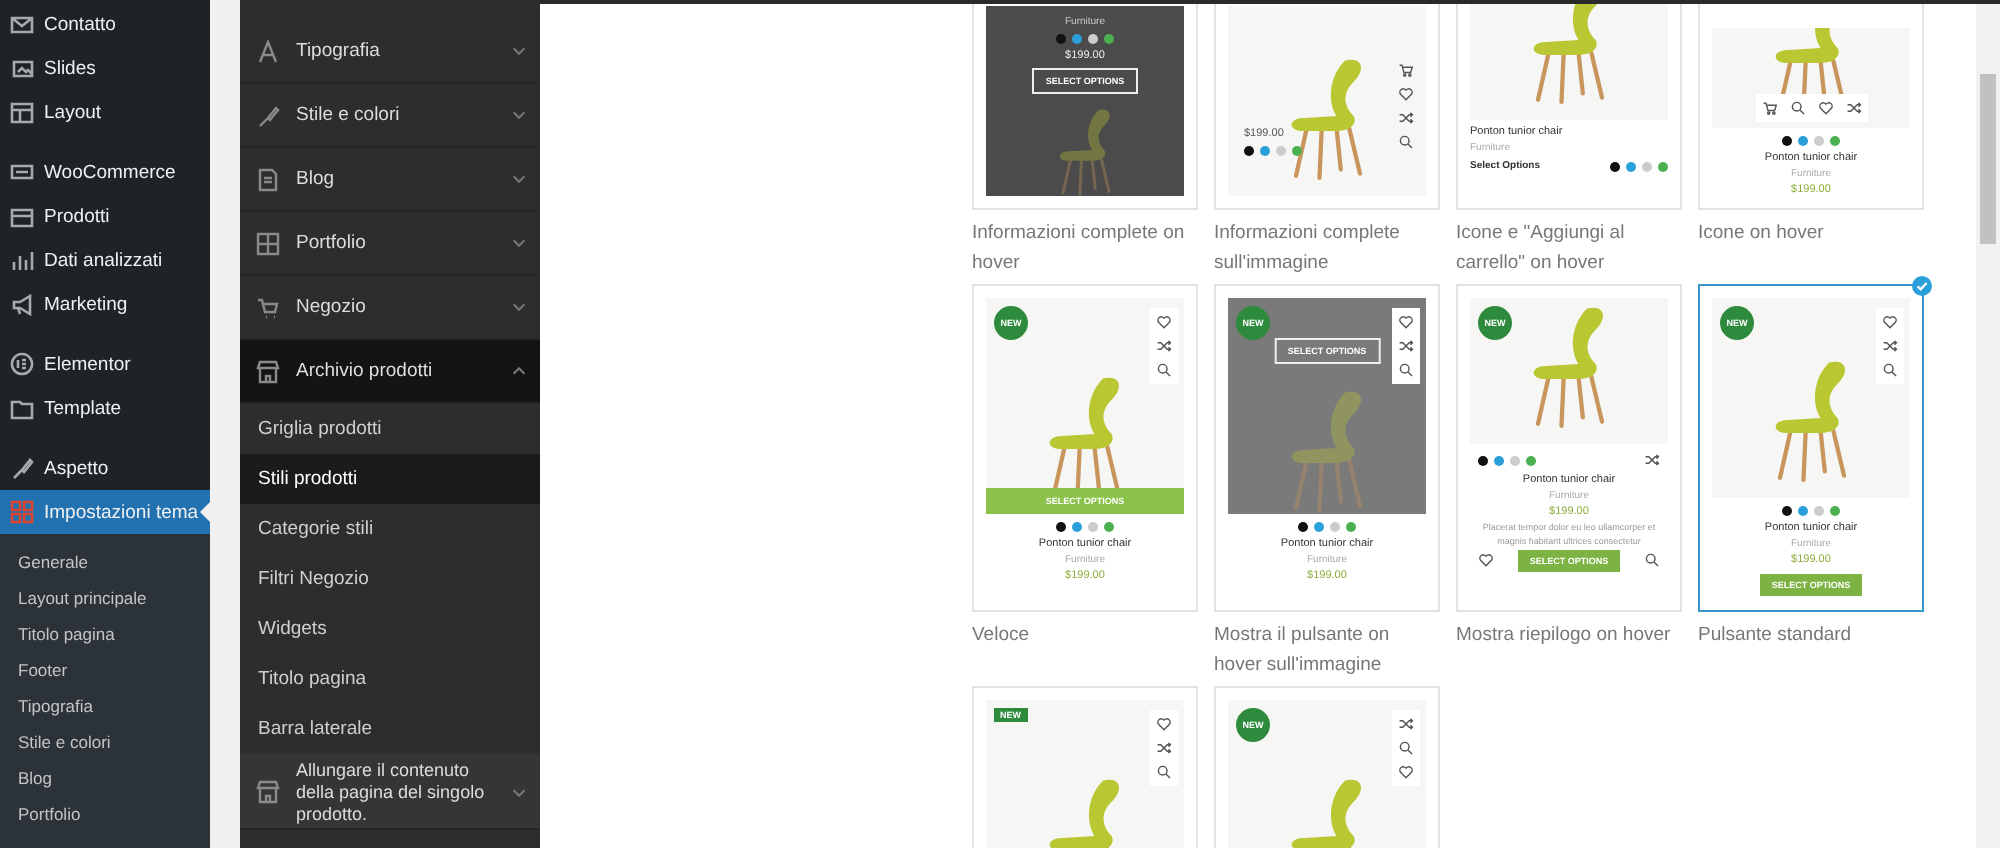  Describe the element at coordinates (105, 512) in the screenshot. I see `admin-menu-item: Impostazioni tema` at that location.